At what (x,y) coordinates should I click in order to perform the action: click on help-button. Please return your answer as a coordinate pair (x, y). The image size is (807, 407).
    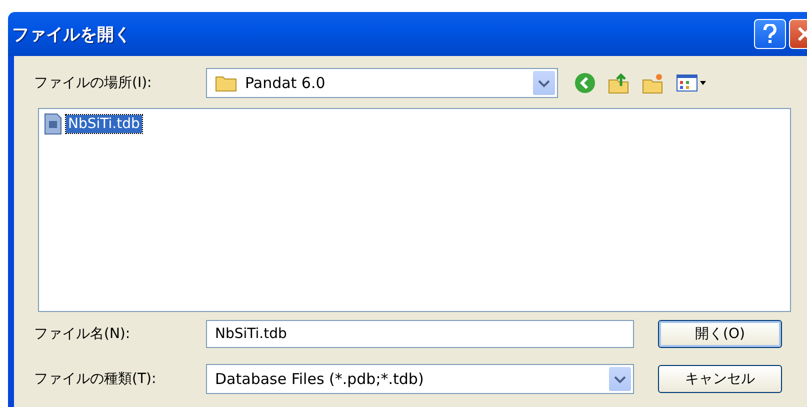
    Looking at the image, I should click on (770, 34).